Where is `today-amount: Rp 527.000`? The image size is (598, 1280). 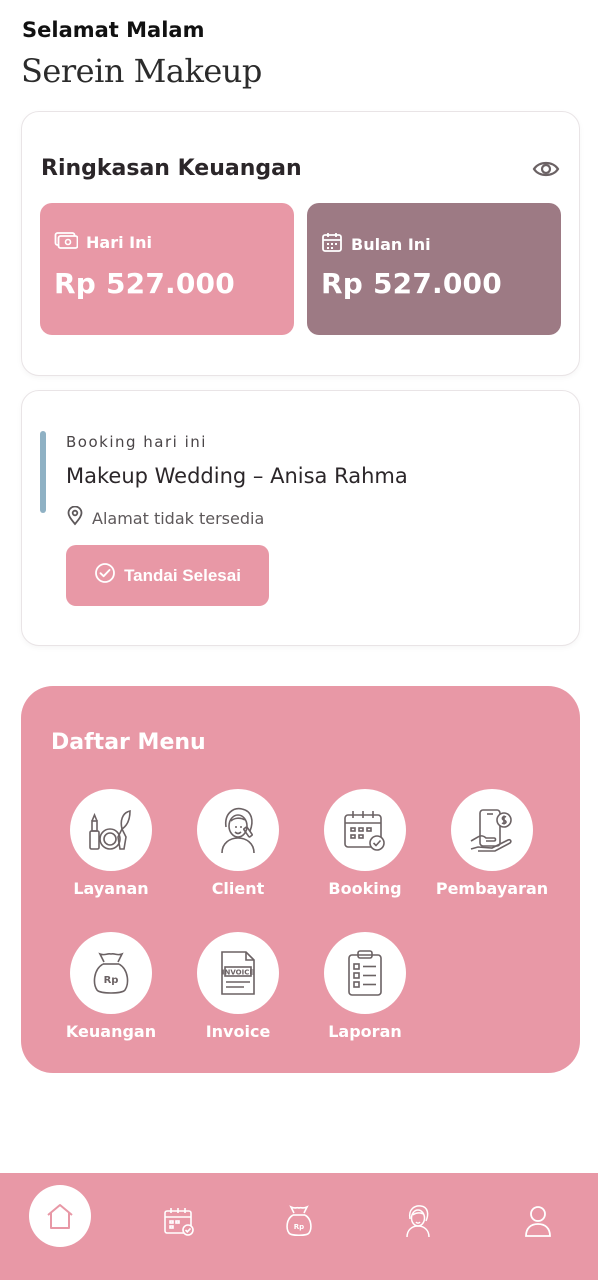
today-amount: Rp 527.000 is located at coordinates (144, 283).